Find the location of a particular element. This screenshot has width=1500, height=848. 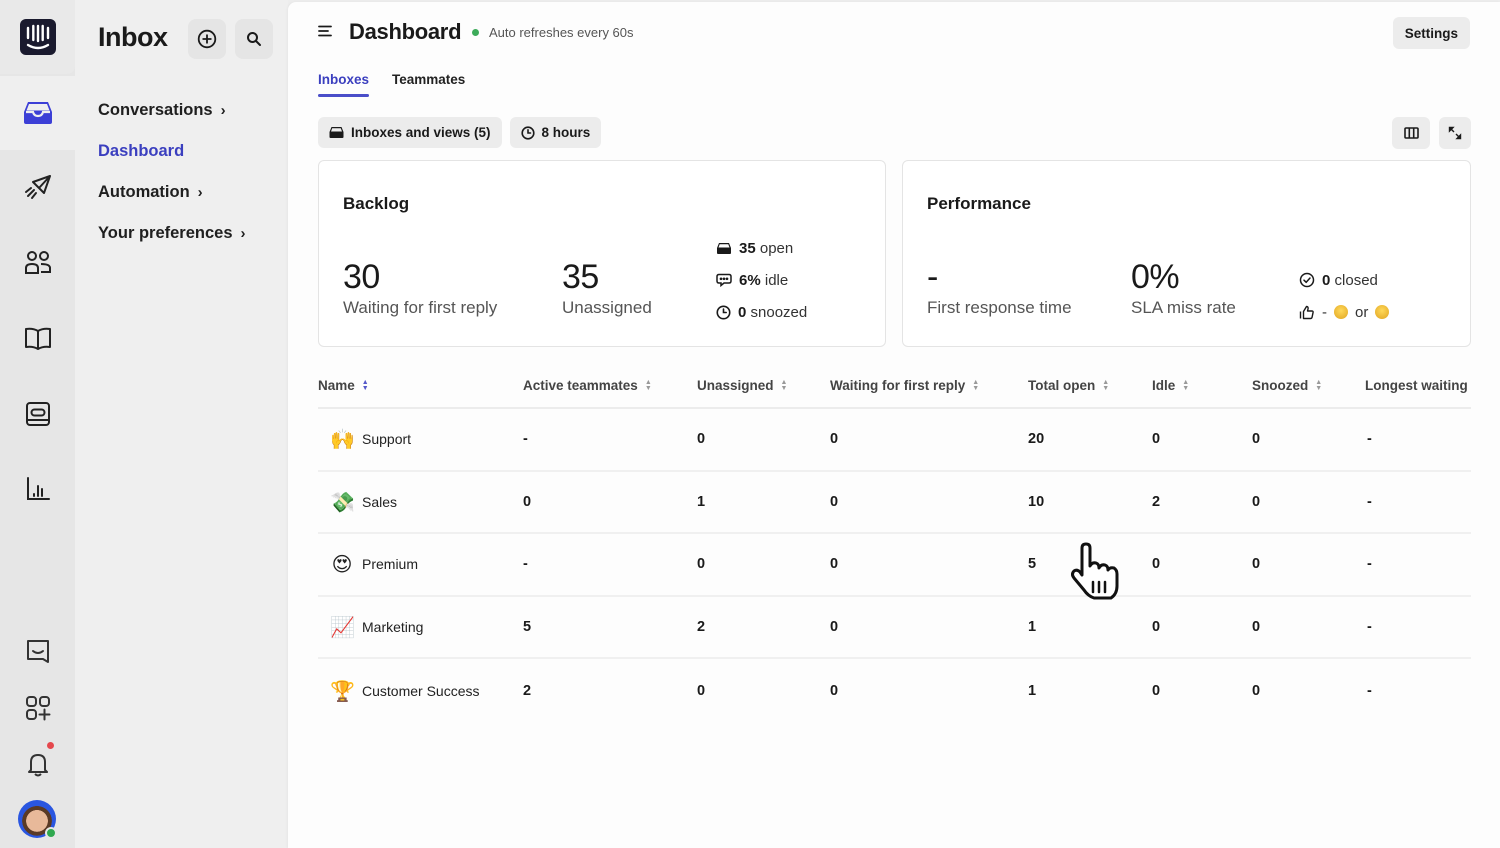

rail-logo is located at coordinates (37, 37).